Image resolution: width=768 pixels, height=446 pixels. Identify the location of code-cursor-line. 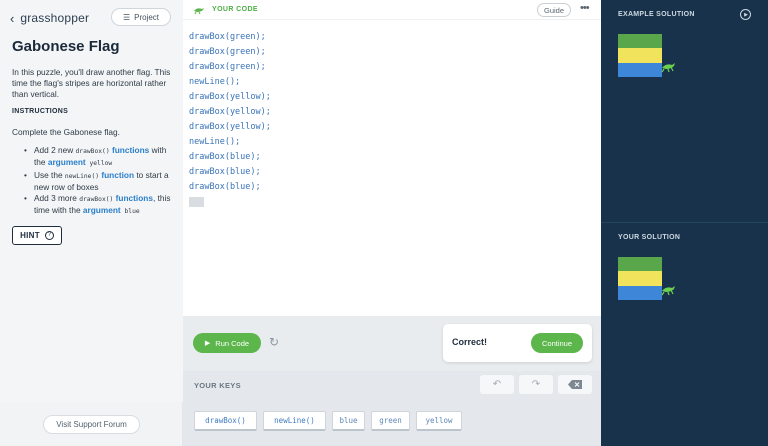
(230, 202).